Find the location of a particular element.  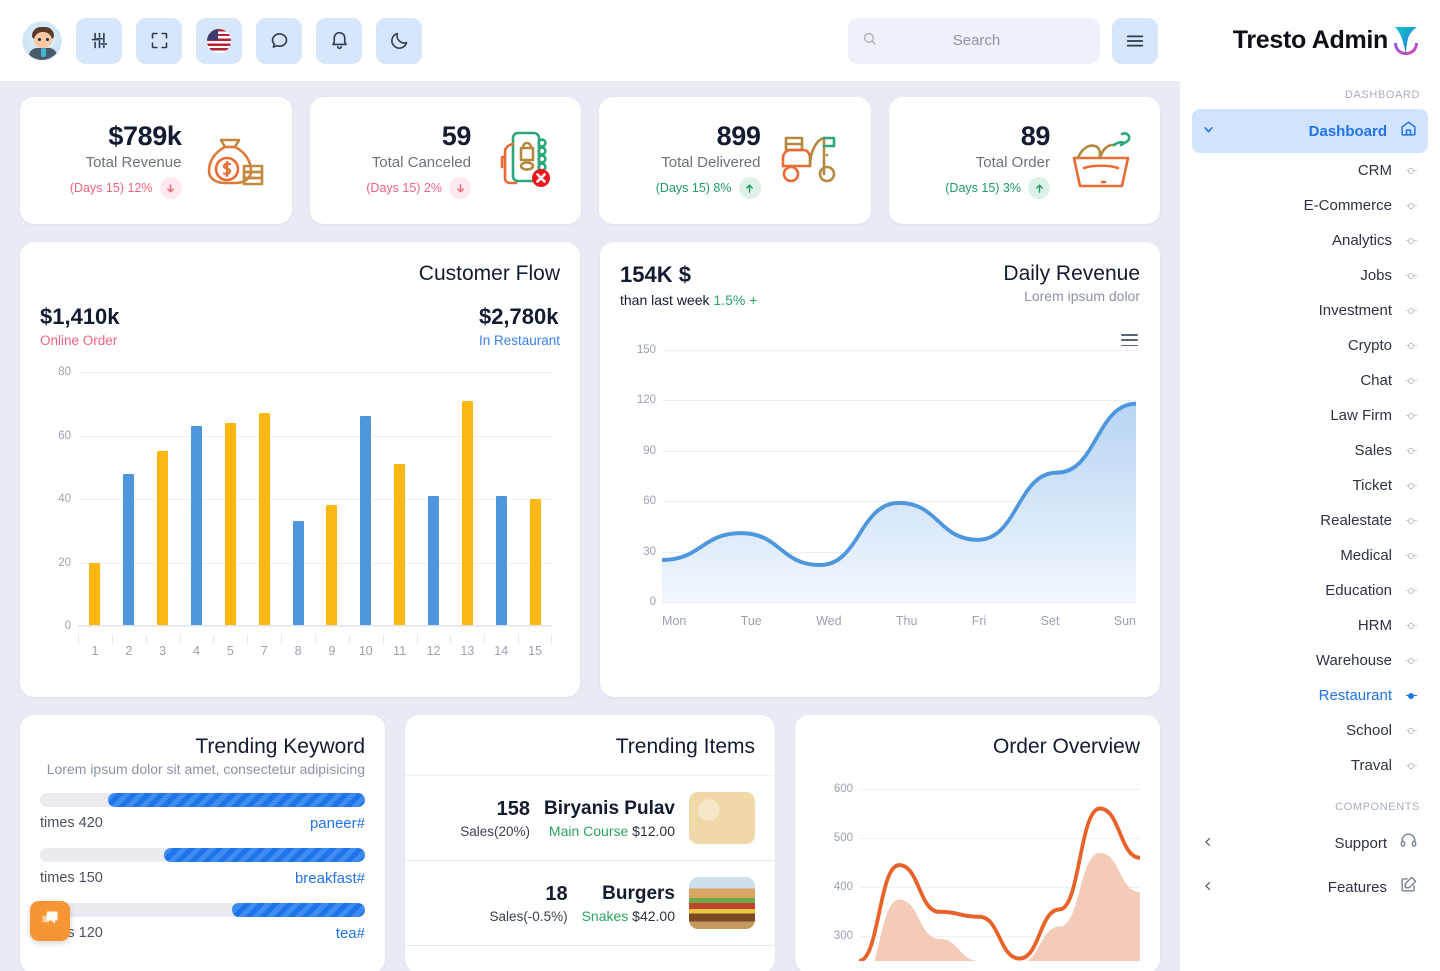

keyword-tag: paneer# is located at coordinates (337, 823).